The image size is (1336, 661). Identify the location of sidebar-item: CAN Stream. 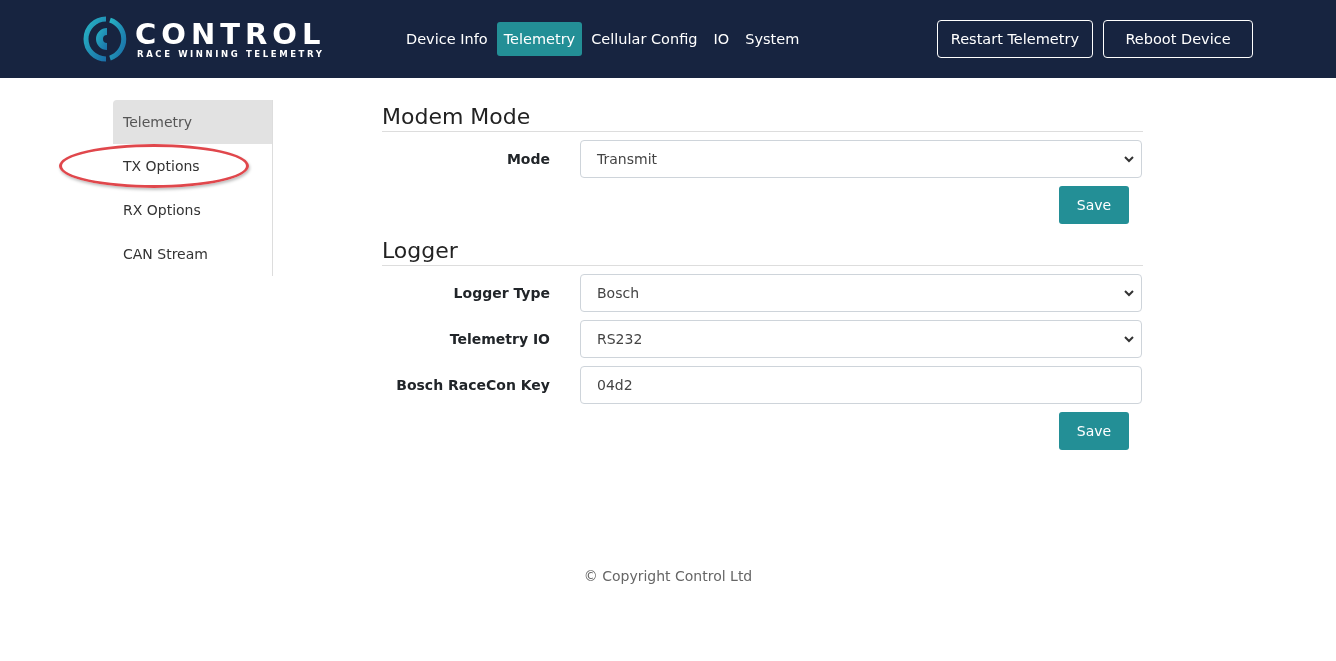
(192, 254).